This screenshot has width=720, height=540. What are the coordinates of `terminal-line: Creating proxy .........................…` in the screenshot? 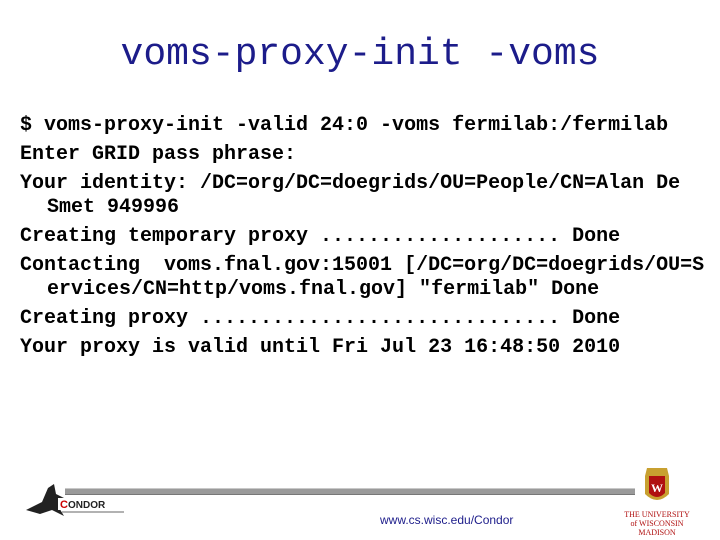 It's located at (320, 318).